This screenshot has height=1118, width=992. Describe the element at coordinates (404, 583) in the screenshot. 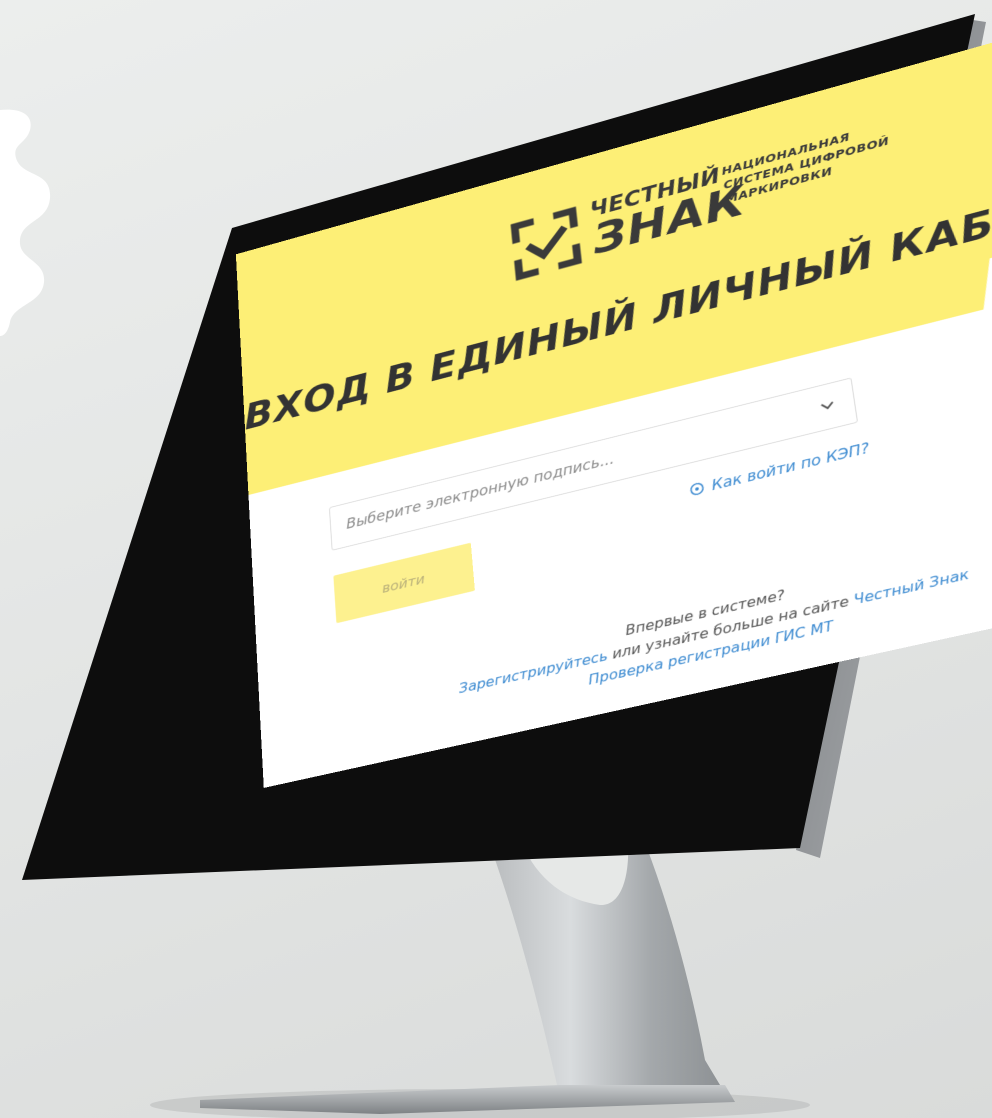

I see `login-button: войти` at that location.